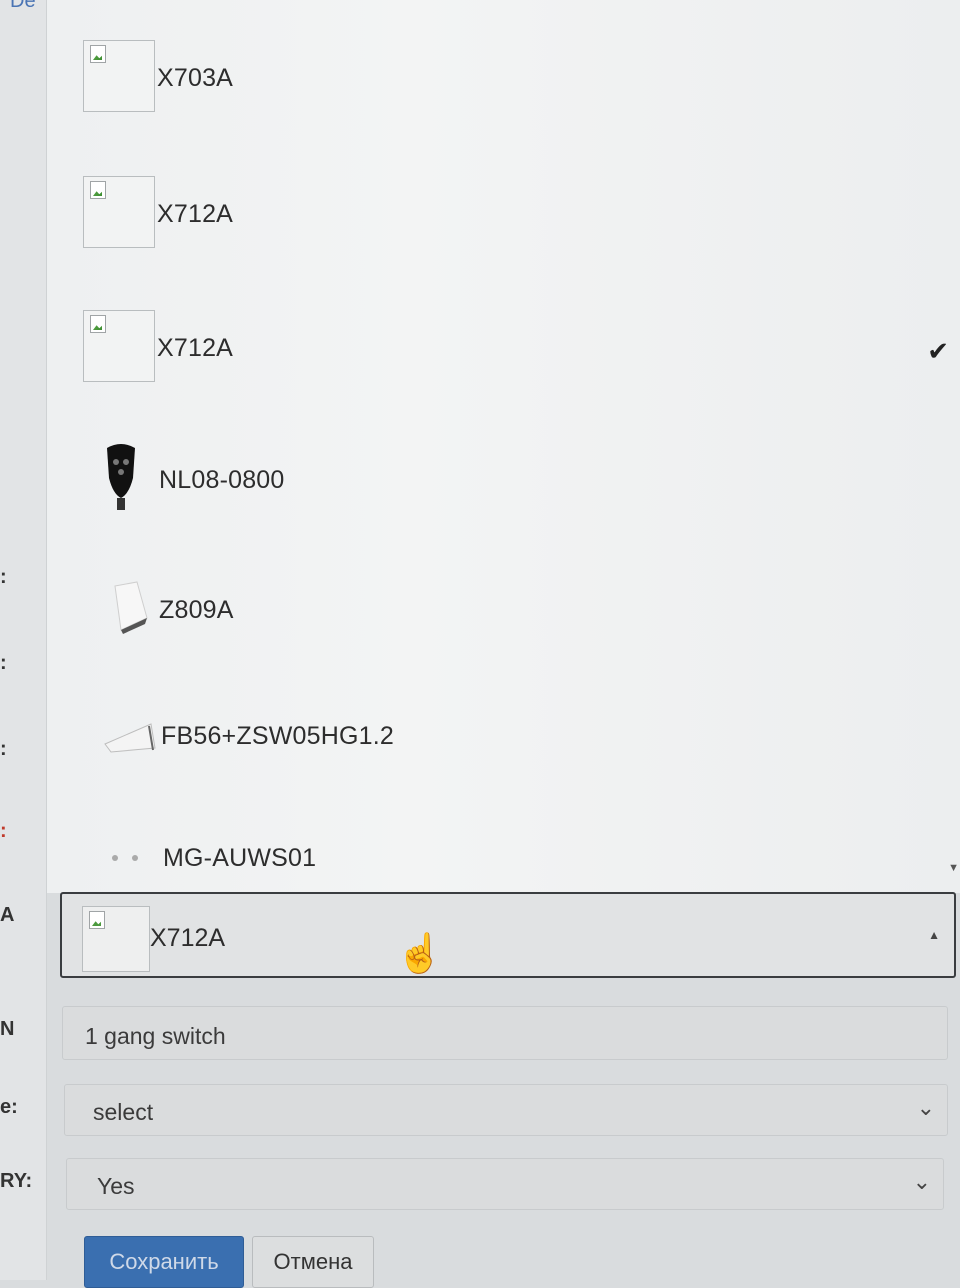 Image resolution: width=960 pixels, height=1288 pixels. I want to click on cancel-button: Отмена, so click(313, 1262).